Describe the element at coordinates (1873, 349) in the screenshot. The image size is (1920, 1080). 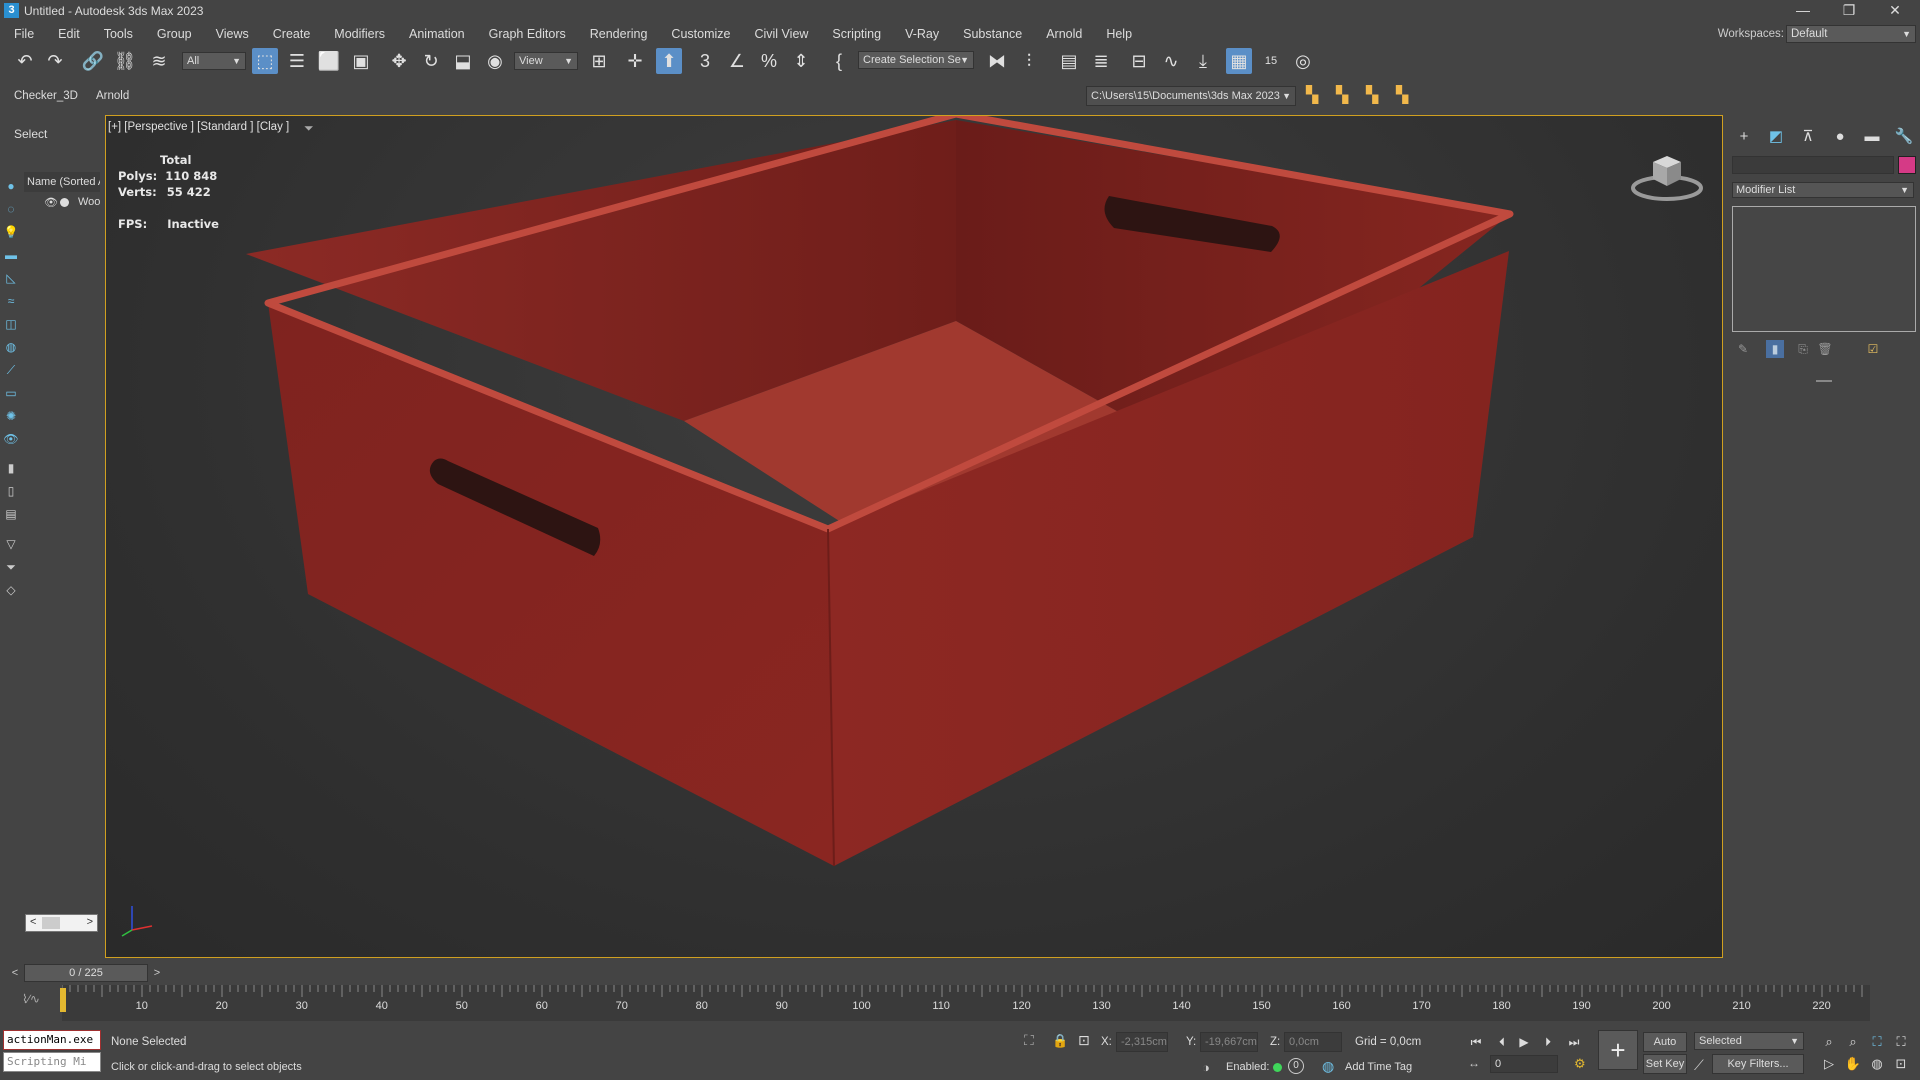
I see `configure-modifier-sets-icon: ☑` at that location.